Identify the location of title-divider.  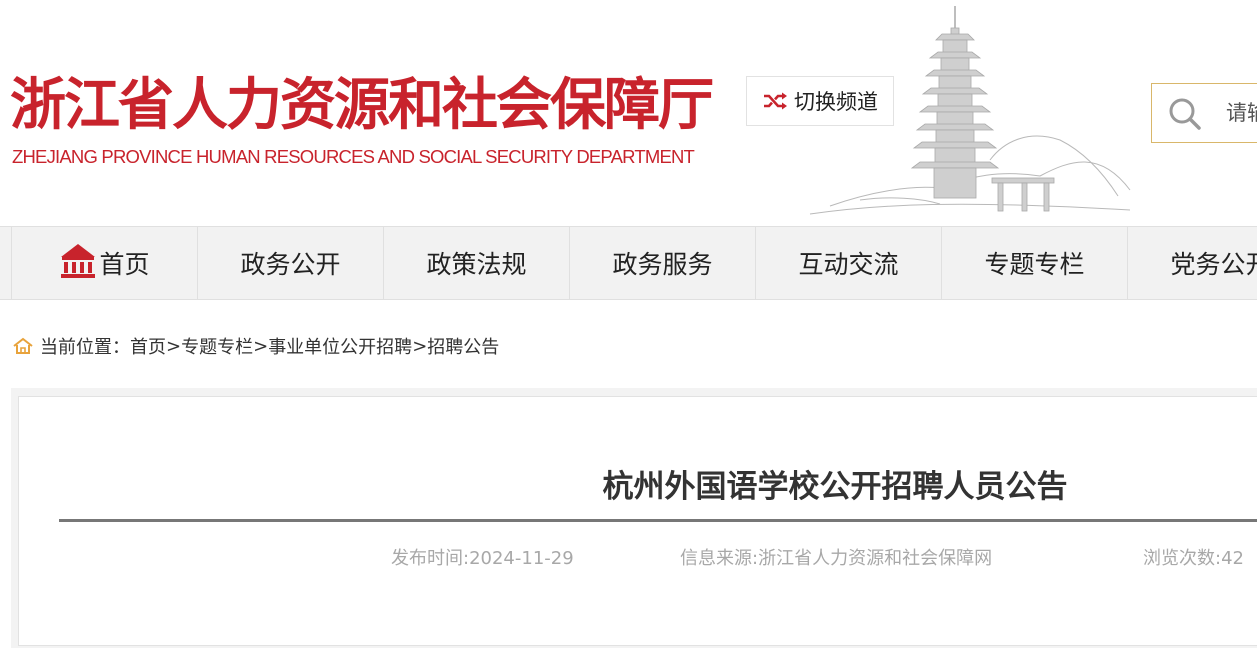
(658, 520).